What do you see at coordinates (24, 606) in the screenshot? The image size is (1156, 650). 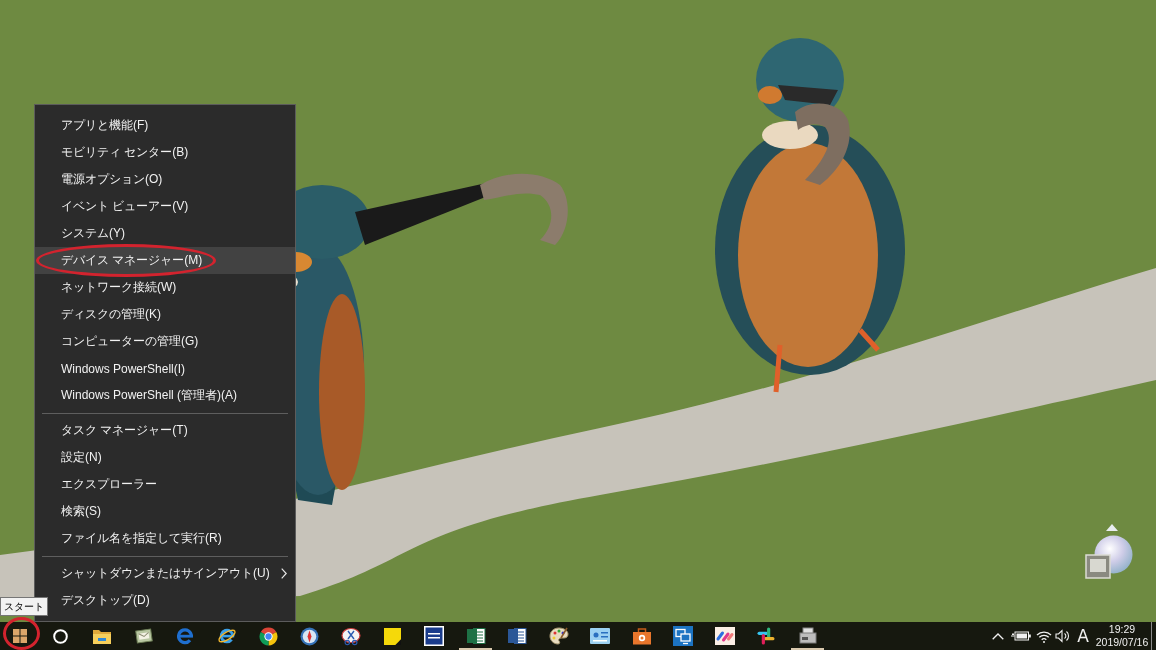 I see `tooltip: スタート` at bounding box center [24, 606].